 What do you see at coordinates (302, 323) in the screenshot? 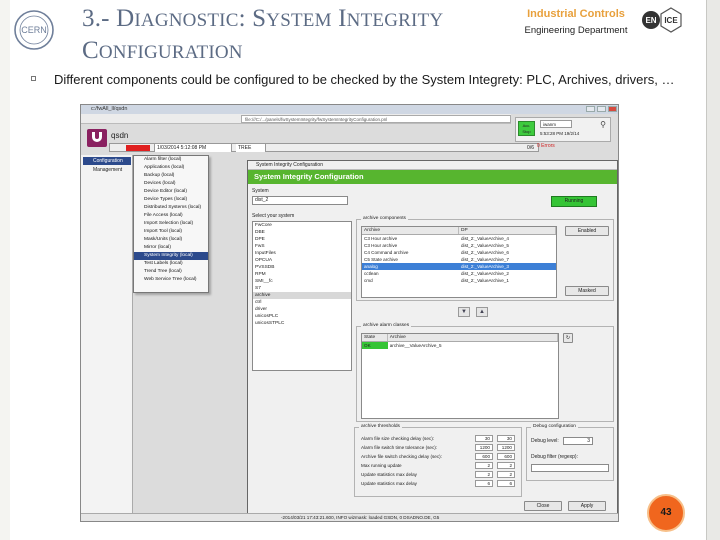
I see `list-item: unicosSTPLC` at bounding box center [302, 323].